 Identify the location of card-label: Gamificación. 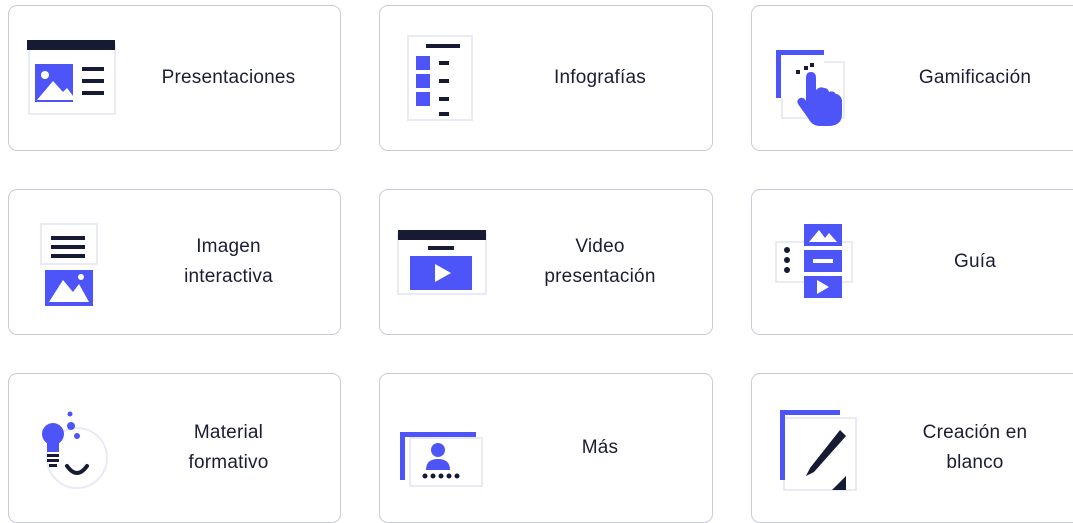
(975, 77).